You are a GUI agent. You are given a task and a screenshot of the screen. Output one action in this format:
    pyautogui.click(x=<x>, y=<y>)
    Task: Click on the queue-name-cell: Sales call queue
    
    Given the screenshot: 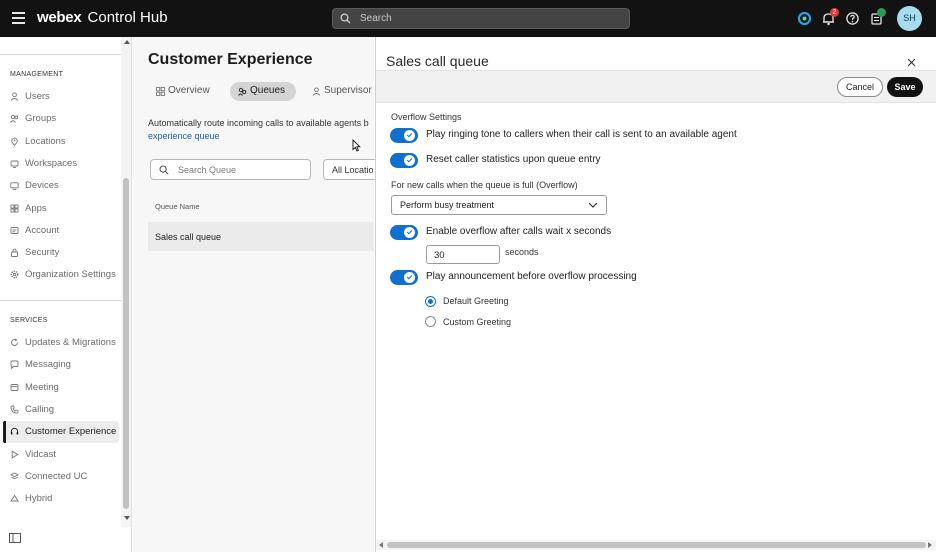 What is the action you would take?
    pyautogui.click(x=188, y=237)
    